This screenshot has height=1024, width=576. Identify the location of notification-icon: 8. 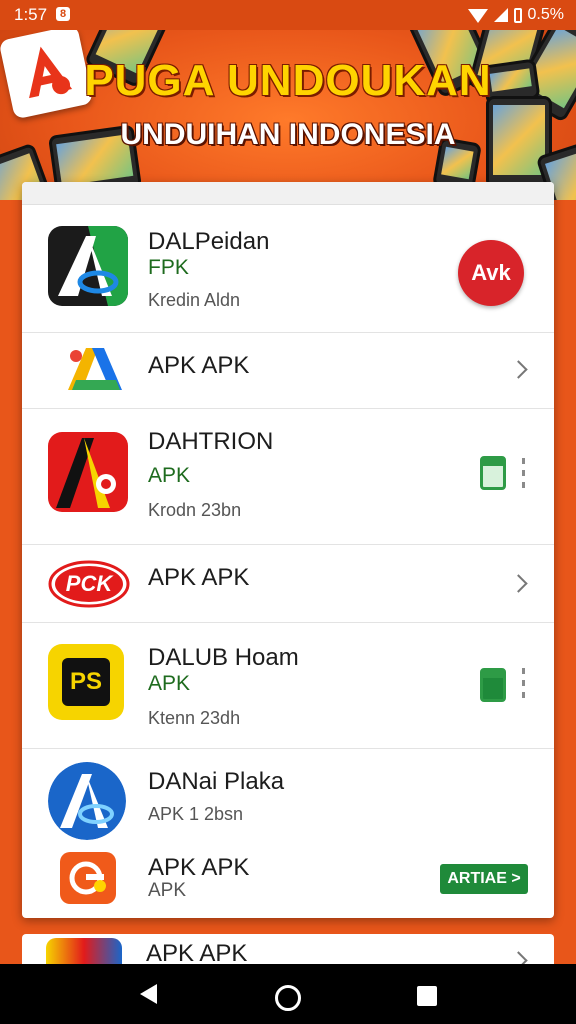
(63, 14).